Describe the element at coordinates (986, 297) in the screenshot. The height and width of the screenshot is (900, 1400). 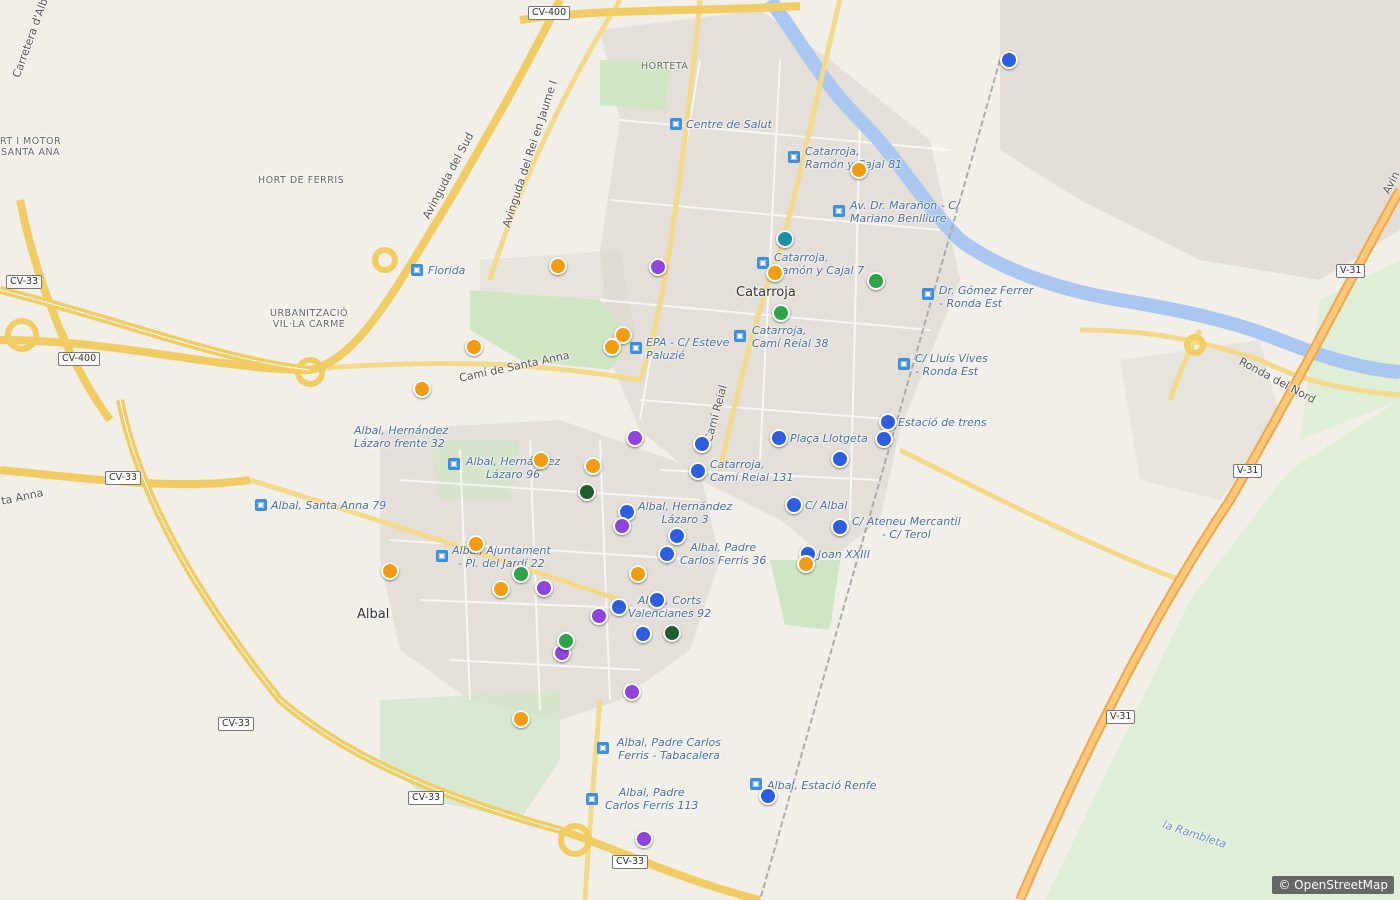
I see `stop-label: Dr. Gómez Ferrer - Ronda Est` at that location.